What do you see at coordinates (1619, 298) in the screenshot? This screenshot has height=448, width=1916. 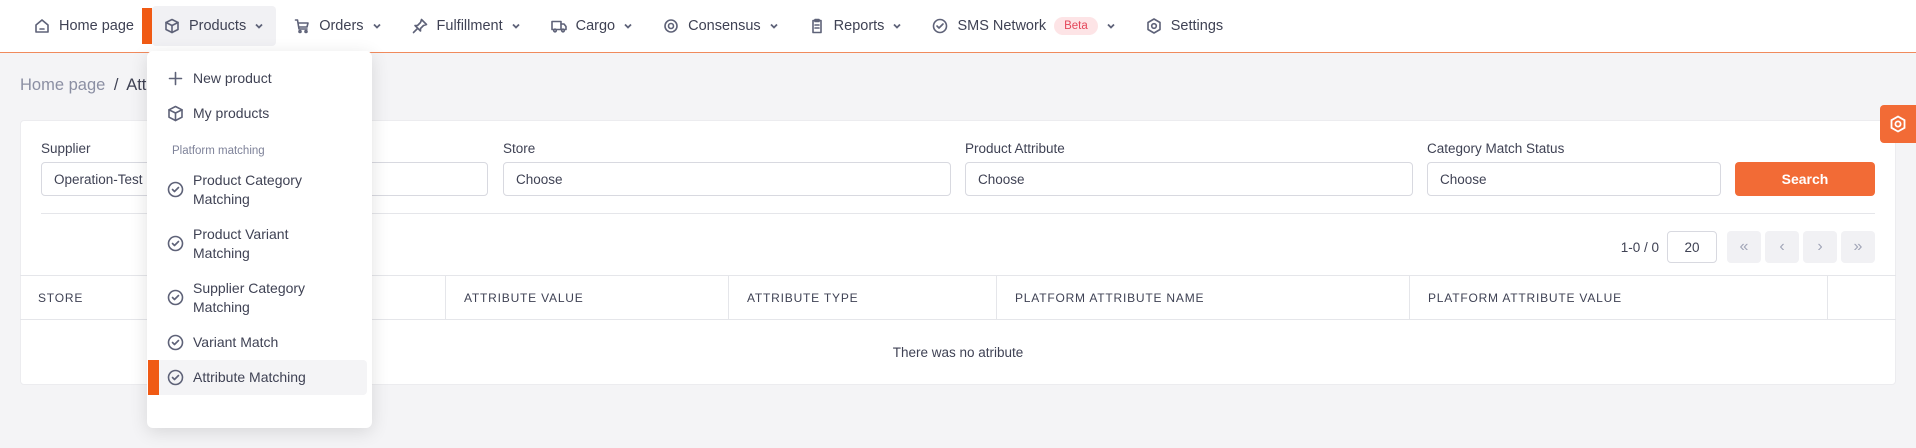 I see `column-platform-attribute-value: PLATFORM ATTRIBUTE VALUE` at bounding box center [1619, 298].